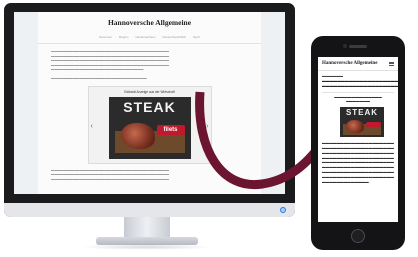 The width and height of the screenshot is (418, 257). I want to click on monitor-chin, so click(149, 210).